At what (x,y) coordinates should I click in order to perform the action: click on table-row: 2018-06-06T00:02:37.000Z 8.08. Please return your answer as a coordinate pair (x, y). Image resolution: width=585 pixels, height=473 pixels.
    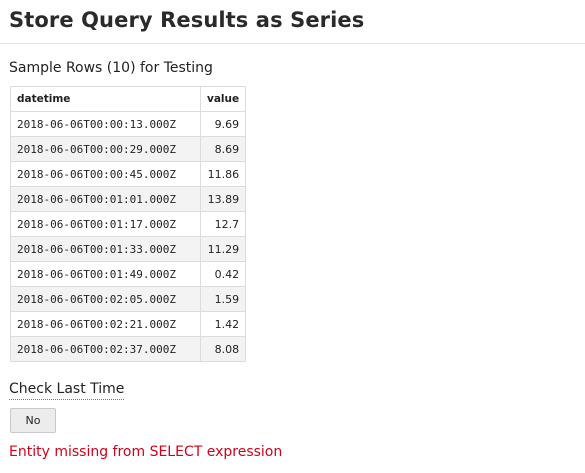
    Looking at the image, I should click on (128, 349).